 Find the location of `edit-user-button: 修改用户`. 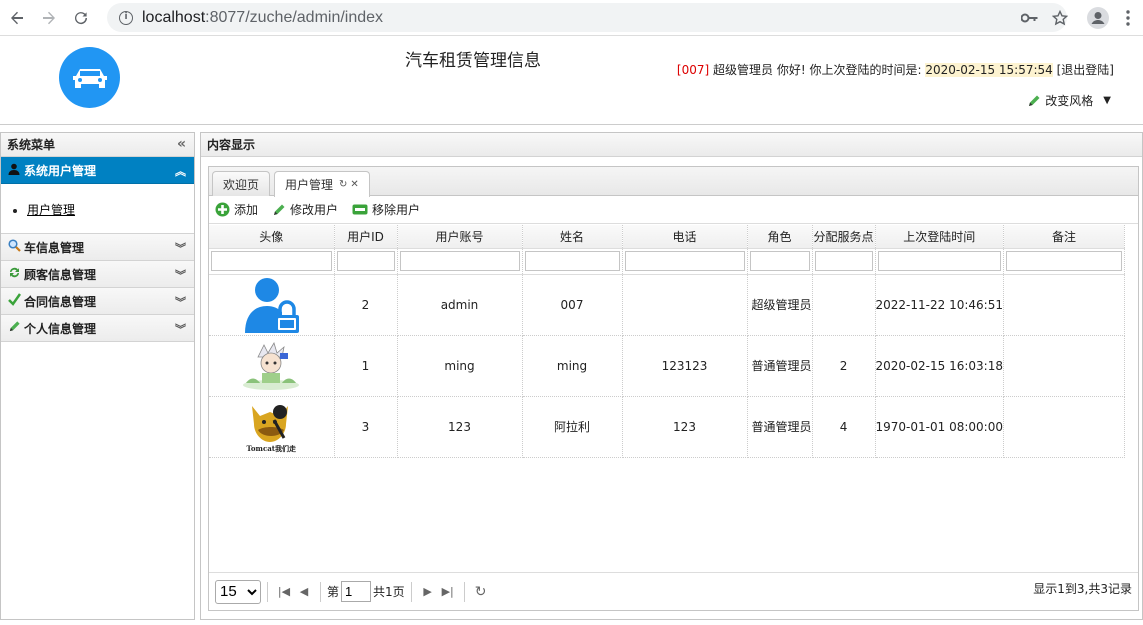

edit-user-button: 修改用户 is located at coordinates (305, 209).